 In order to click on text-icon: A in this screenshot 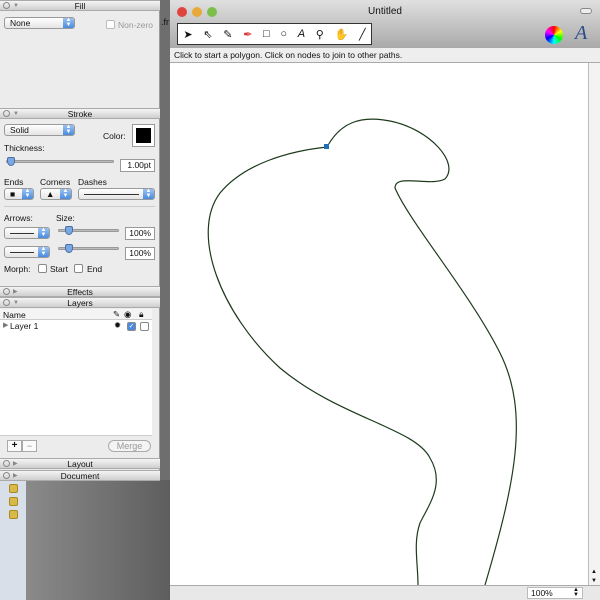, I will do `click(301, 34)`.